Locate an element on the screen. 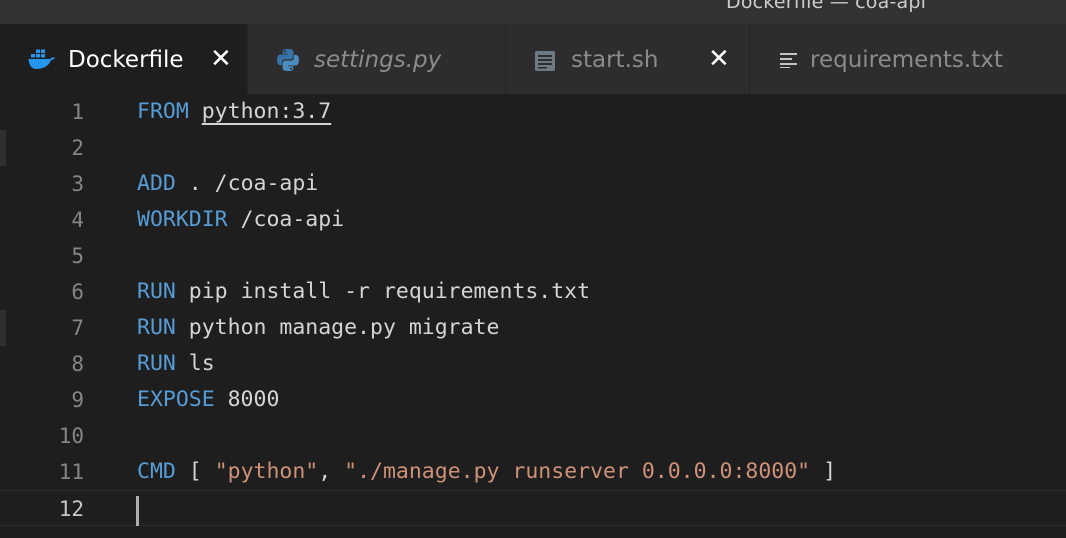  code-token: ls is located at coordinates (195, 363).